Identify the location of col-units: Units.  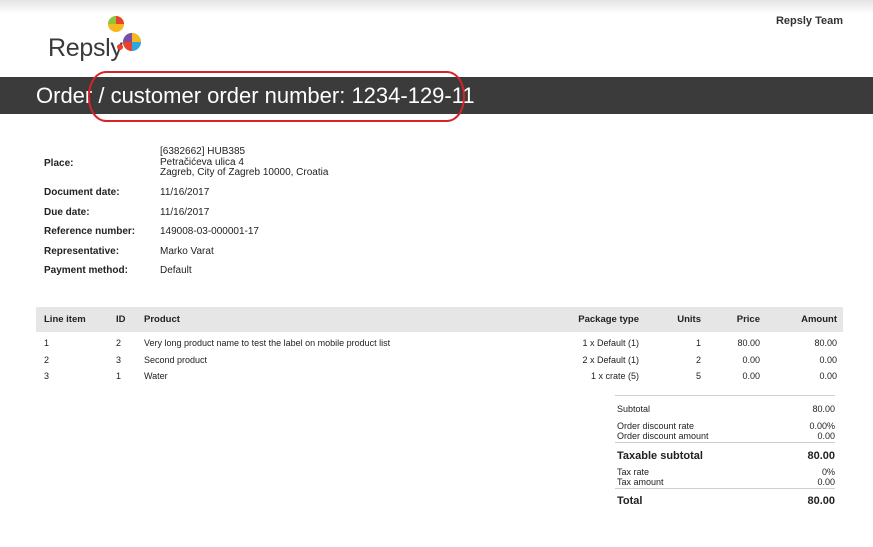
(689, 319).